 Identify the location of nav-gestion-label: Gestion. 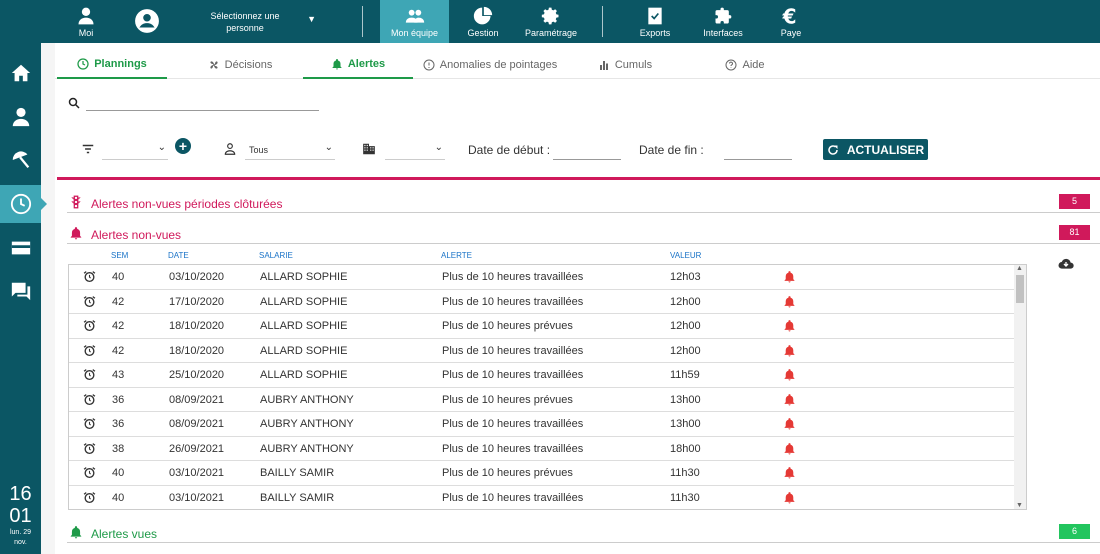
(483, 32).